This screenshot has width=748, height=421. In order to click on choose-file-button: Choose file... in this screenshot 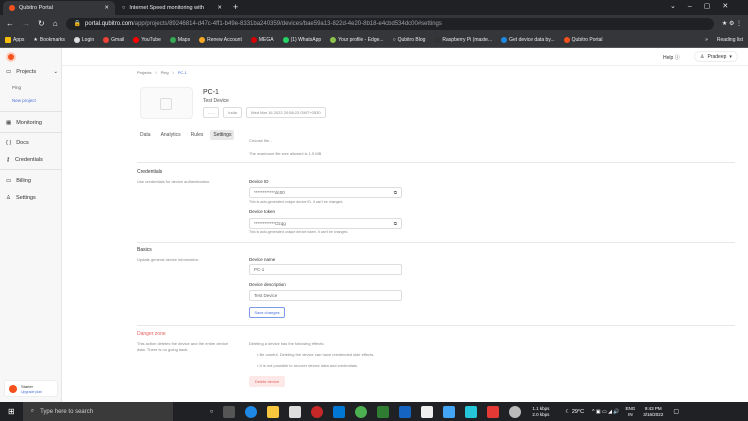, I will do `click(260, 140)`.